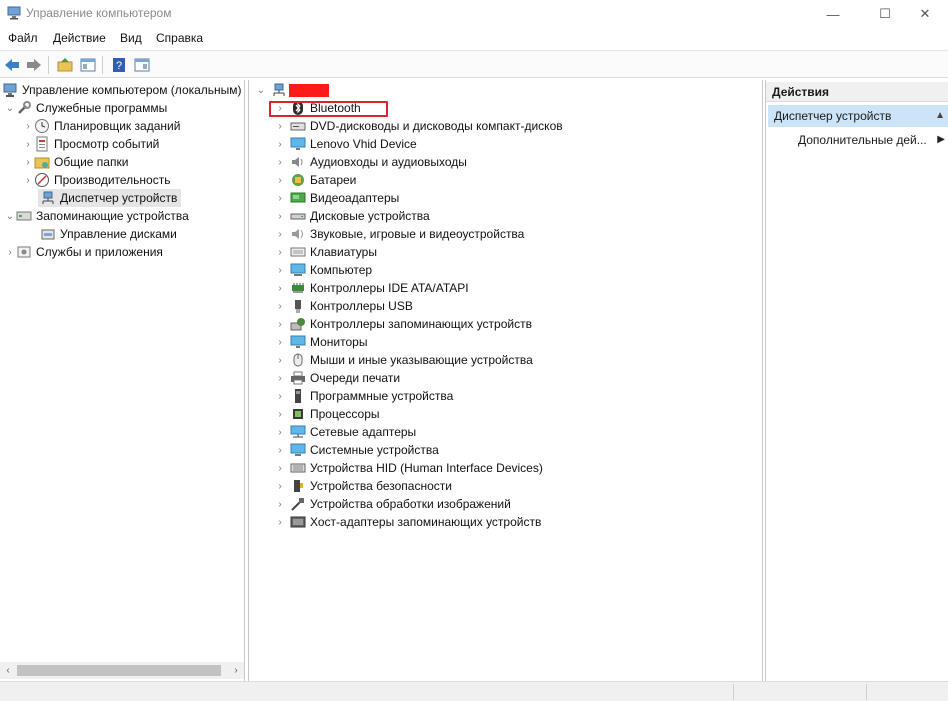 The height and width of the screenshot is (701, 948). Describe the element at coordinates (343, 306) in the screenshot. I see `device-category-row: › Контроллеры USB` at that location.